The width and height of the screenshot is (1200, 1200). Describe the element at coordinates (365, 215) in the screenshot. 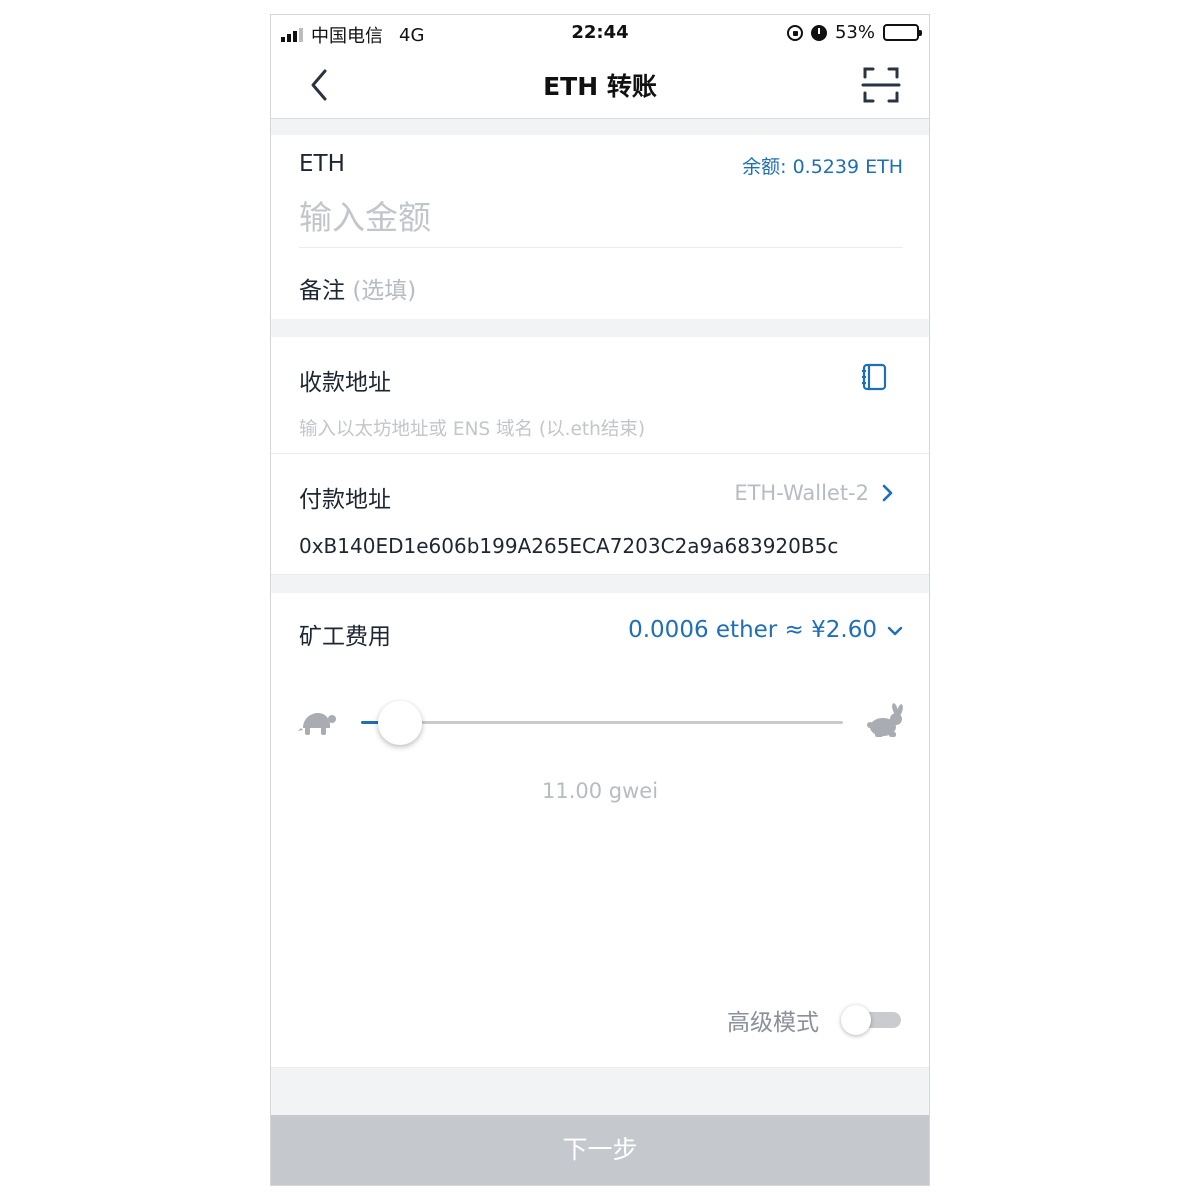

I see `amount-input: 输入金额` at that location.